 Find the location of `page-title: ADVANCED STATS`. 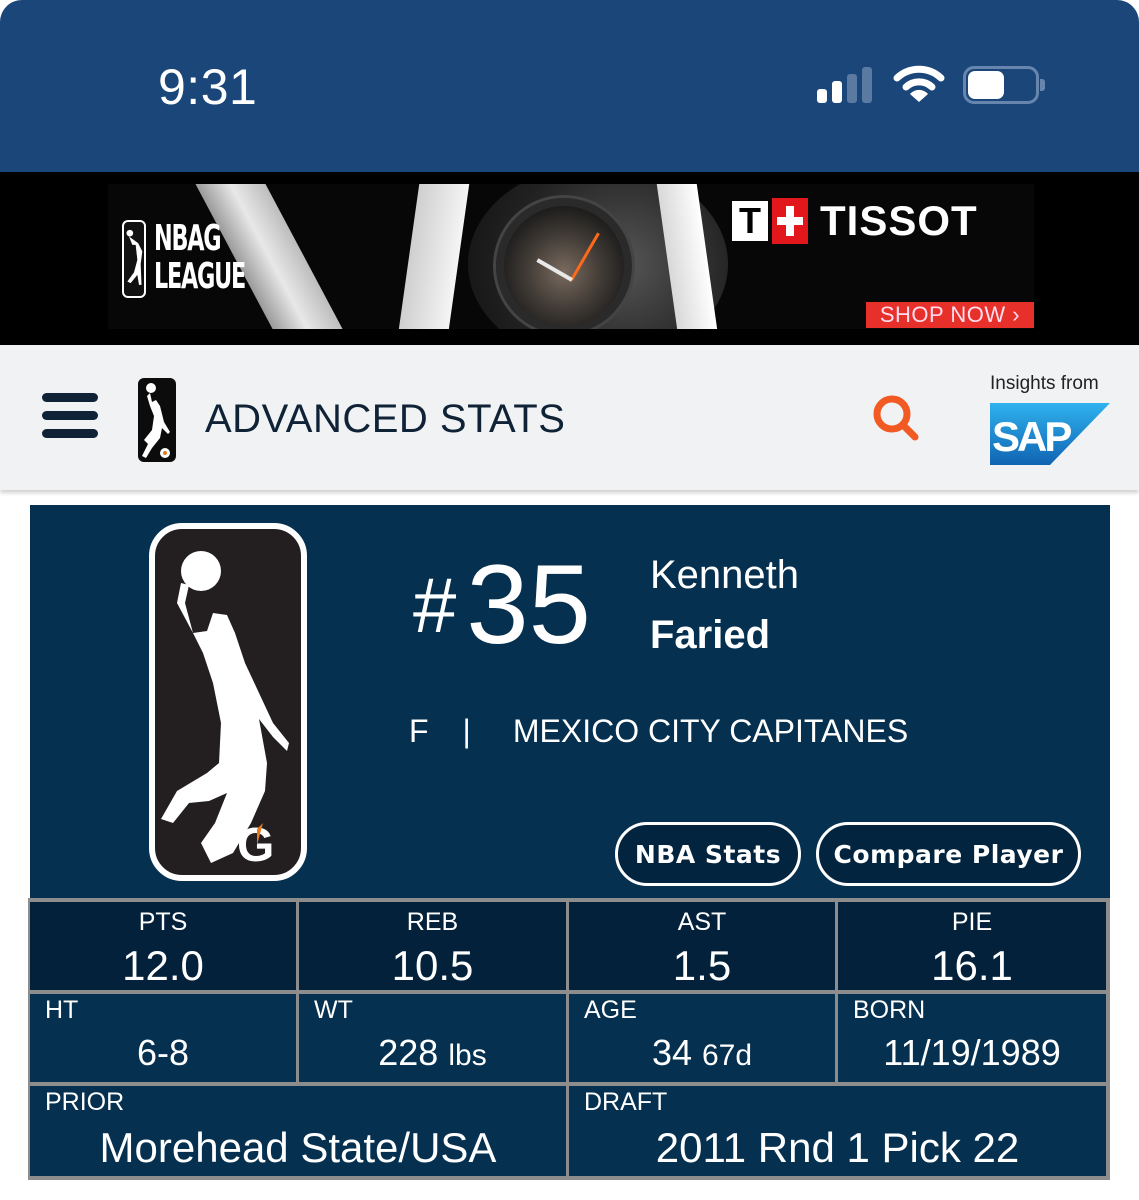

page-title: ADVANCED STATS is located at coordinates (385, 419).